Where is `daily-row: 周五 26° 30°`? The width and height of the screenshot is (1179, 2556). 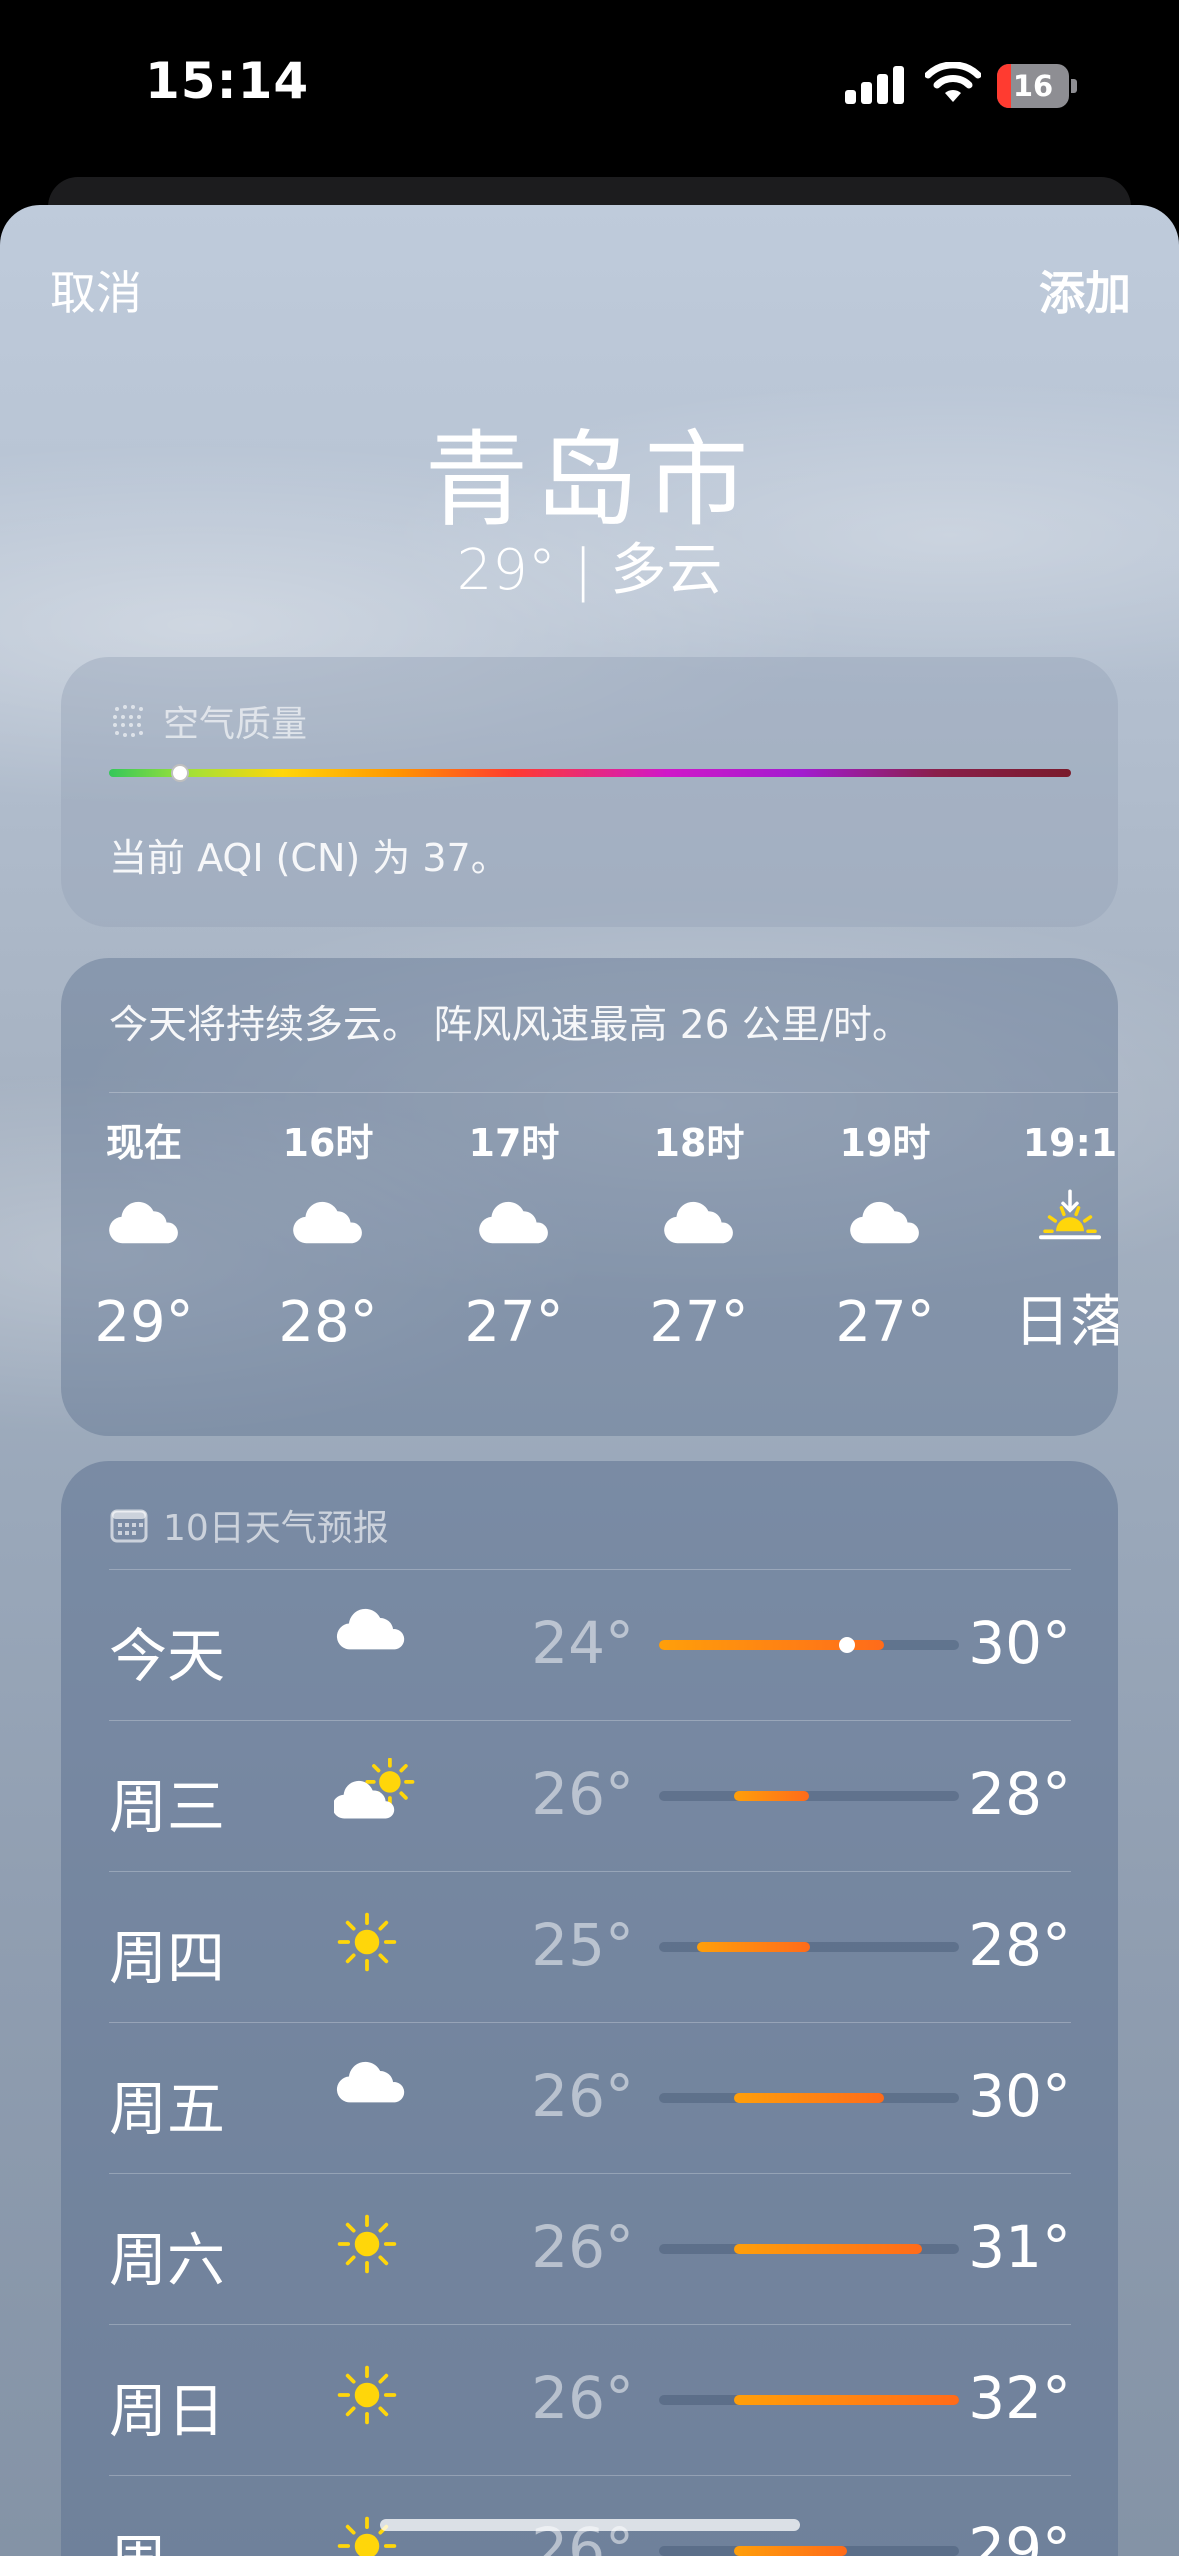 daily-row: 周五 26° 30° is located at coordinates (590, 2097).